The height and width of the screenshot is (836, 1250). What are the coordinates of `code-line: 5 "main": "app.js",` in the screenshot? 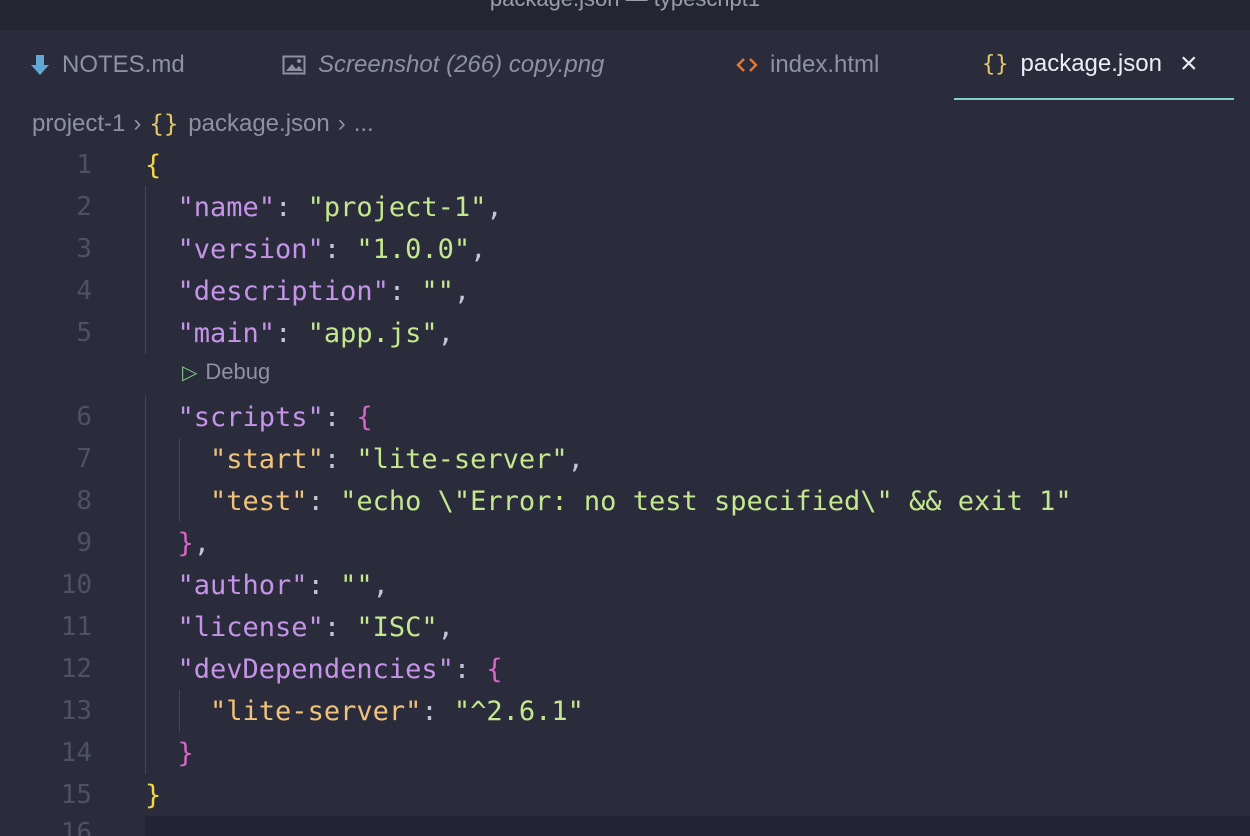 It's located at (625, 333).